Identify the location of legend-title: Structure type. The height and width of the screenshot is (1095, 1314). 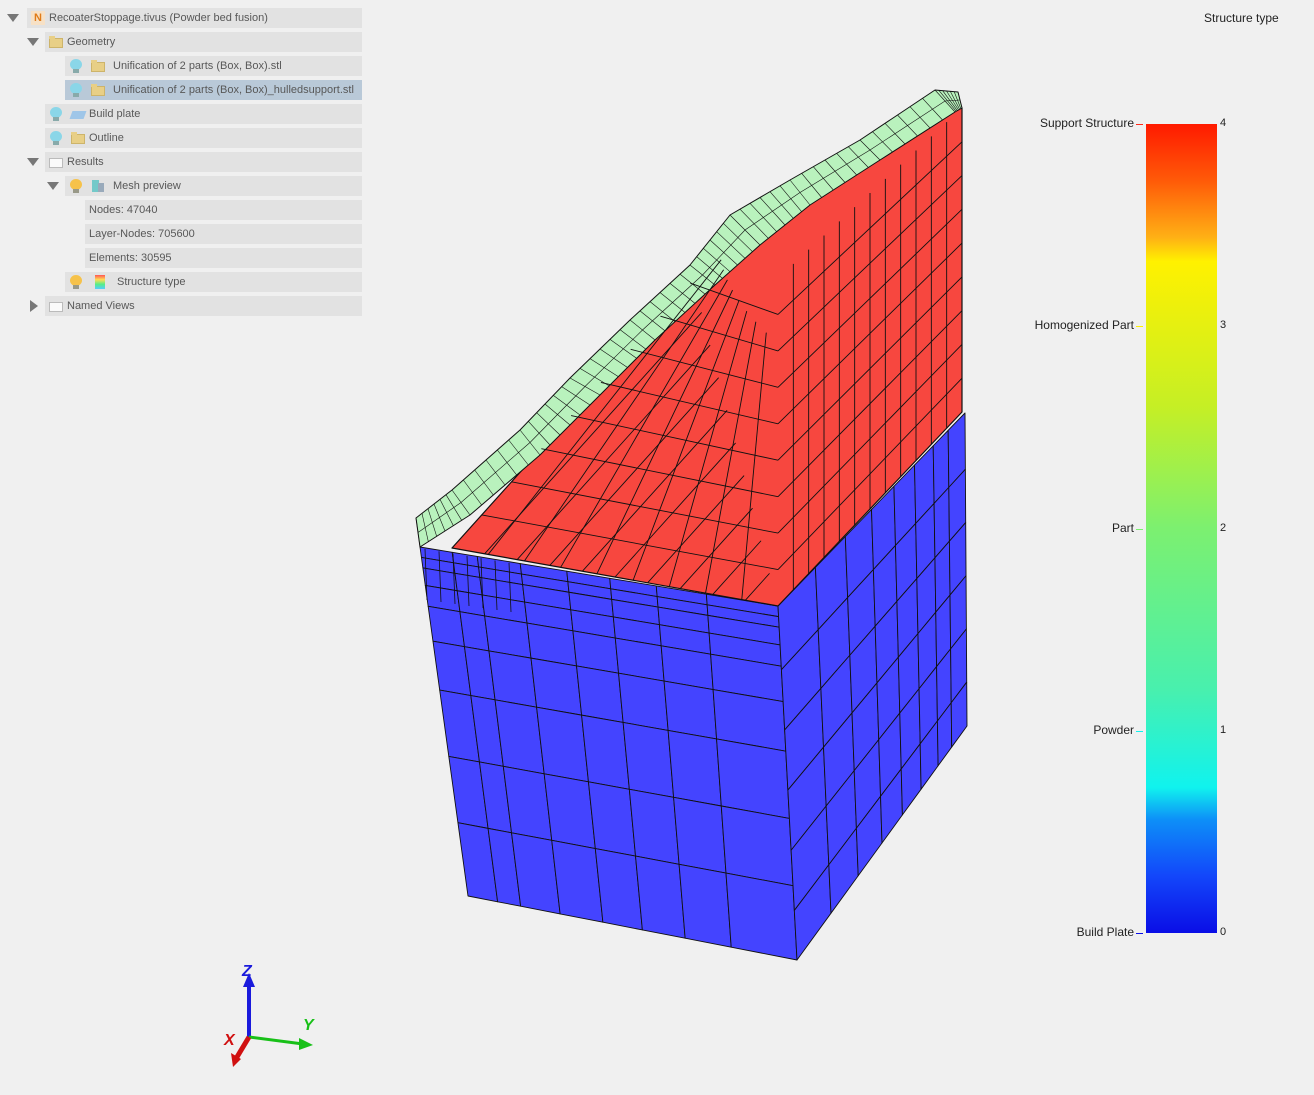
(1241, 18).